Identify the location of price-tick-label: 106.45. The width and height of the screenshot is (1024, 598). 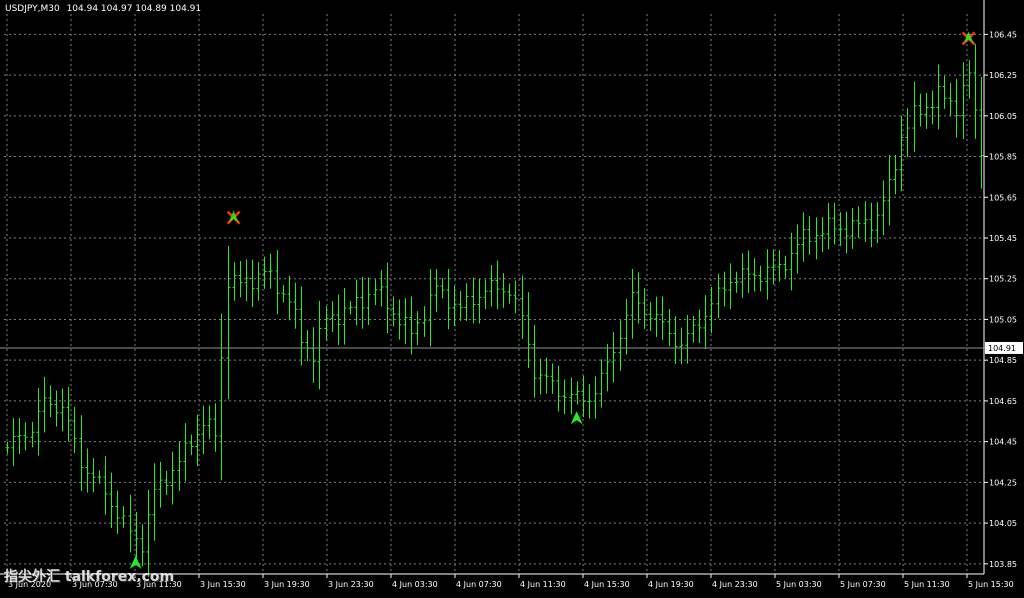
(1003, 34).